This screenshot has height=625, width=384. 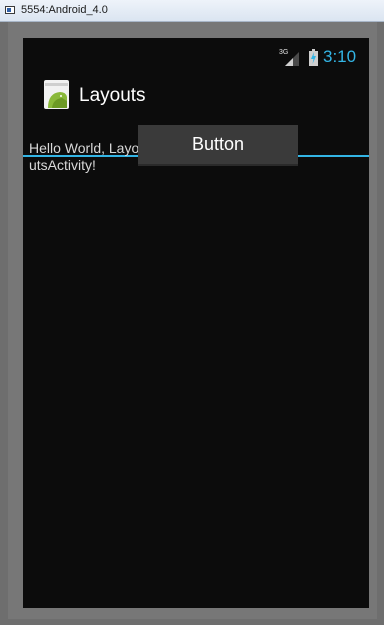 What do you see at coordinates (56, 94) in the screenshot?
I see `android-app-icon` at bounding box center [56, 94].